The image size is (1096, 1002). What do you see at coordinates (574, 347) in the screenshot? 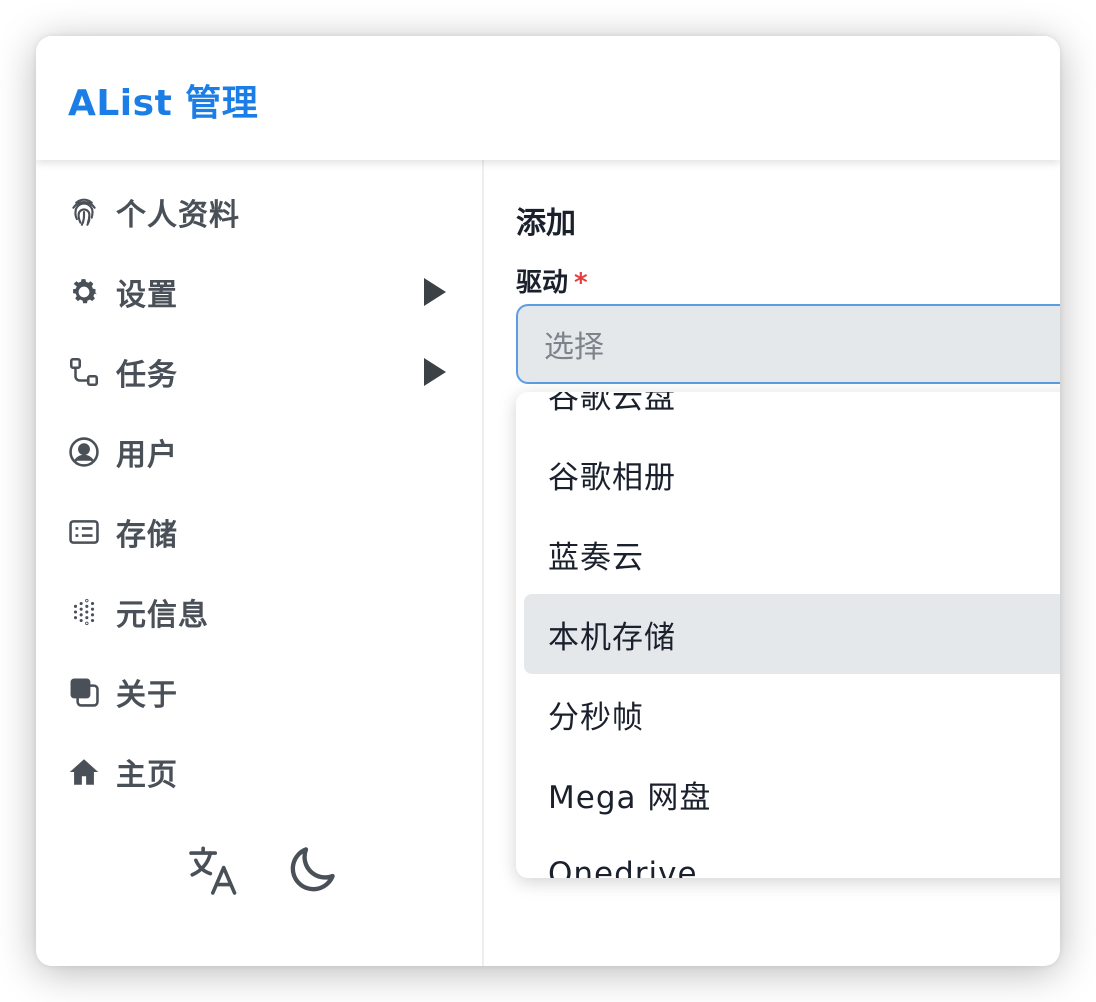
I see `driver-select-placeholder: 选择` at bounding box center [574, 347].